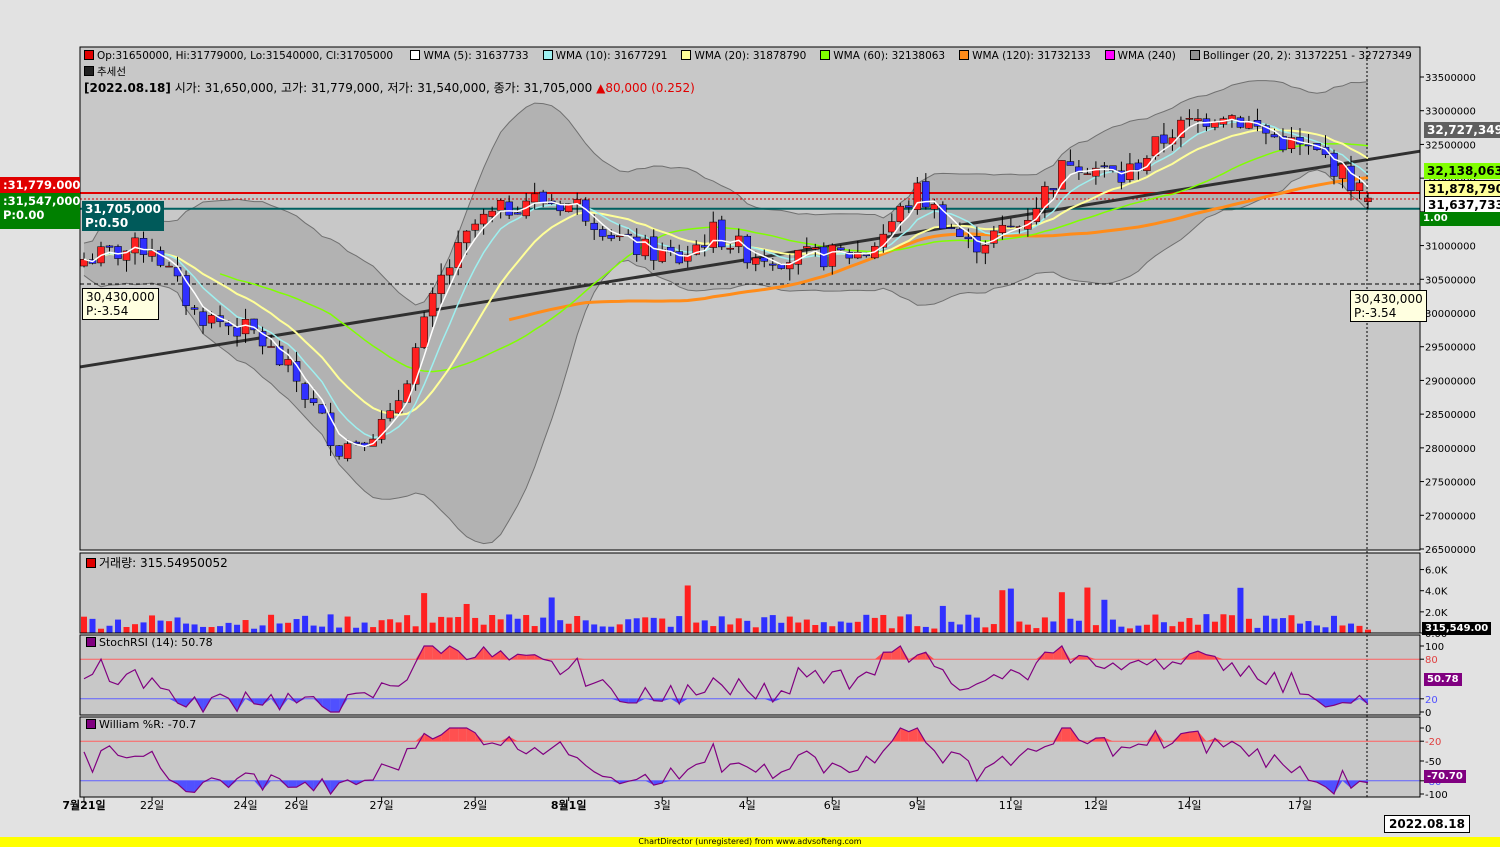 The width and height of the screenshot is (1500, 847). What do you see at coordinates (1300, 805) in the screenshot?
I see `x-tick-label: 17일` at bounding box center [1300, 805].